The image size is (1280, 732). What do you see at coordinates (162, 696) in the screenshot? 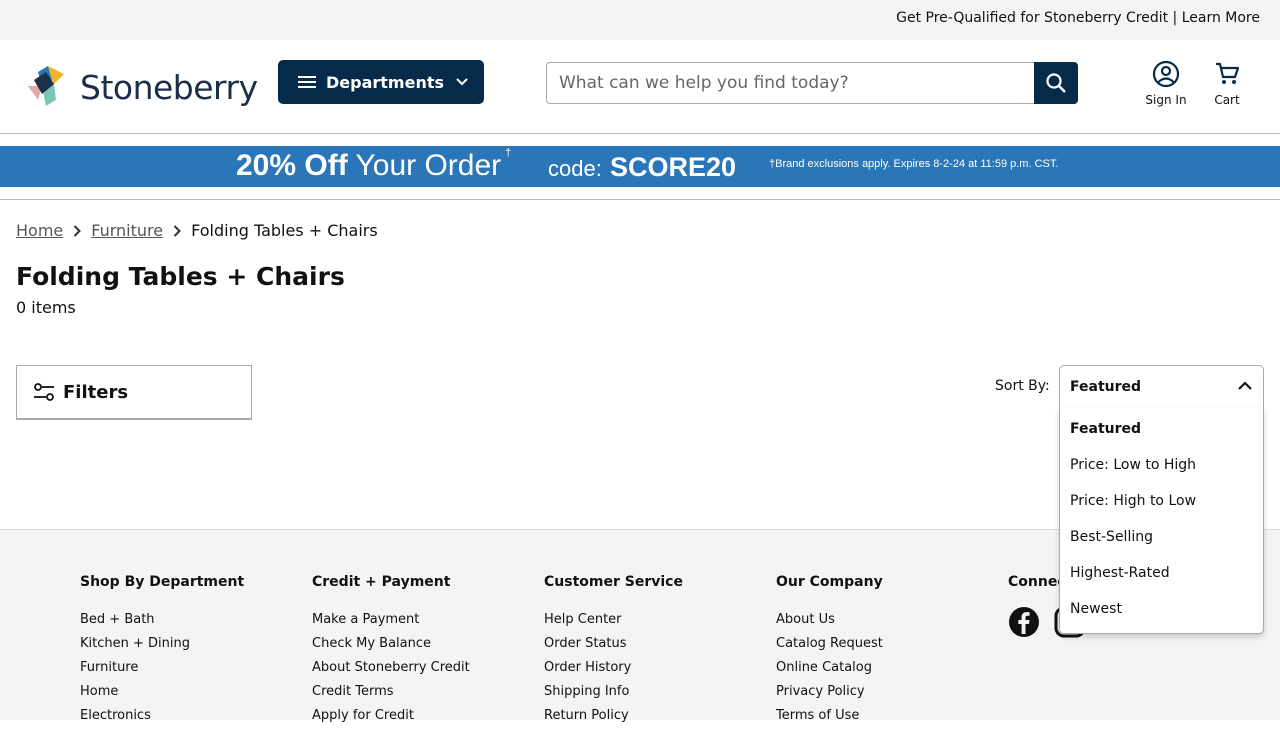
I see `footer-link: Home` at bounding box center [162, 696].